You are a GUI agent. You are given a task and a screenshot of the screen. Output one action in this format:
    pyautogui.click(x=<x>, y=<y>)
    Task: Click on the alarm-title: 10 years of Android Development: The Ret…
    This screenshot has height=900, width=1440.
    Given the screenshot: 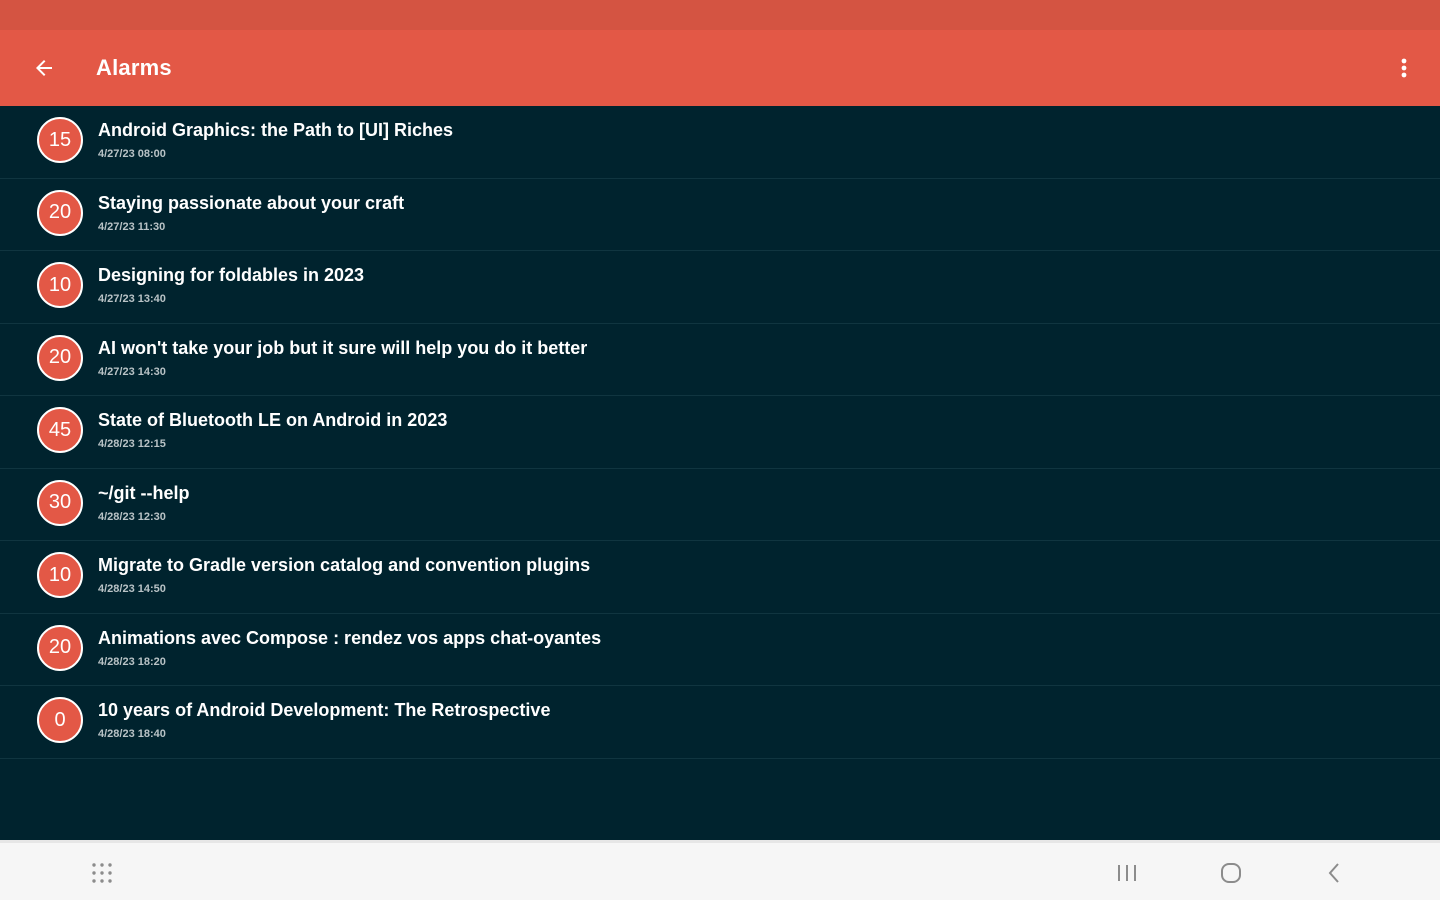 What is the action you would take?
    pyautogui.click(x=324, y=710)
    